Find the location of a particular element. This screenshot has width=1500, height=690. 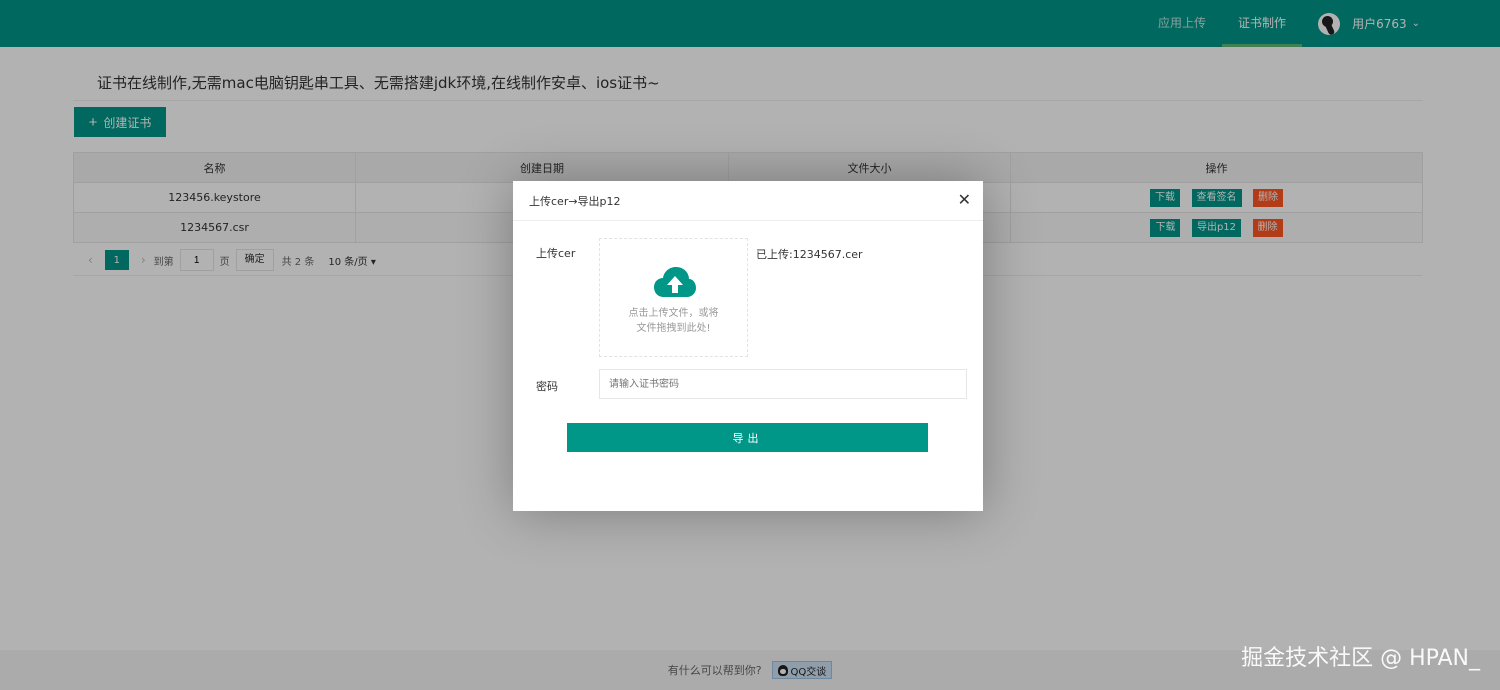

upload-dropzone: 点击上传文件，或将 文件拖拽到此处! is located at coordinates (673, 297).